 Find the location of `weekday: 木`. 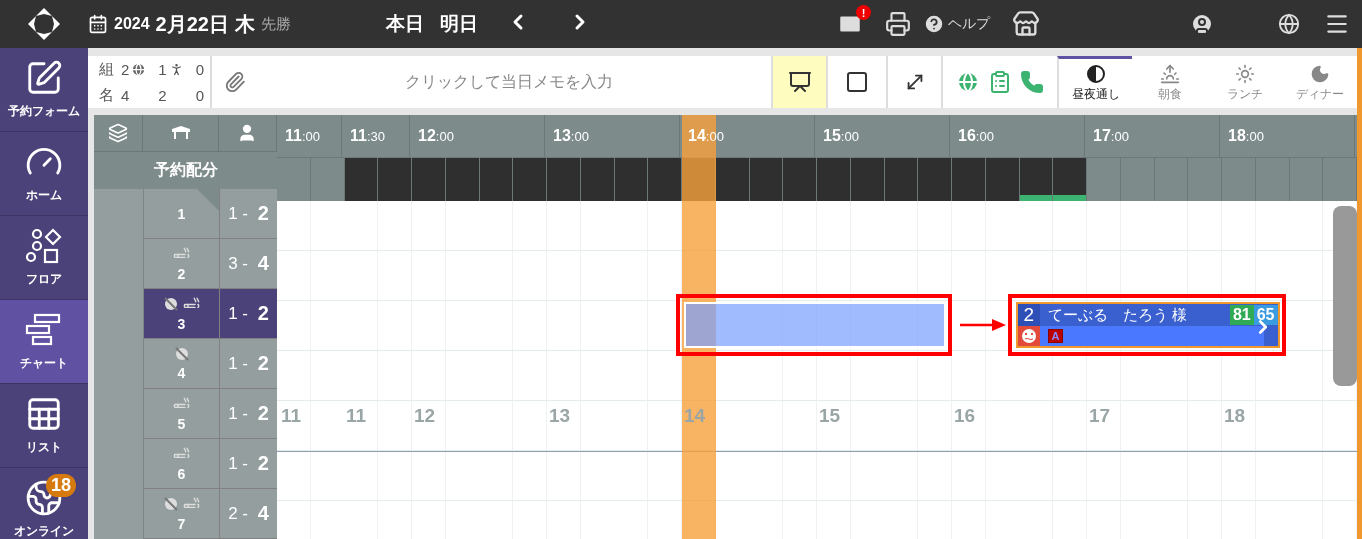

weekday: 木 is located at coordinates (244, 24).